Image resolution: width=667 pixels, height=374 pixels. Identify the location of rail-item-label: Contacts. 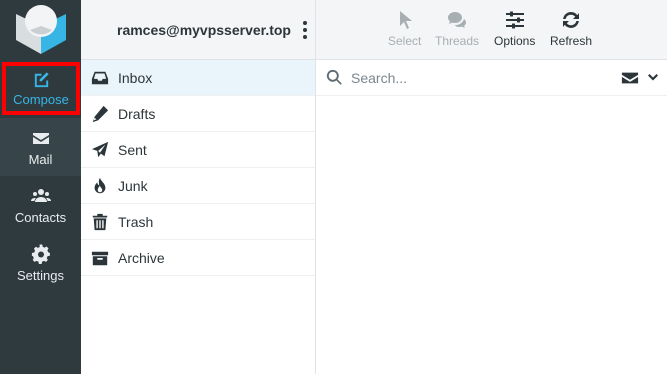
(40, 217).